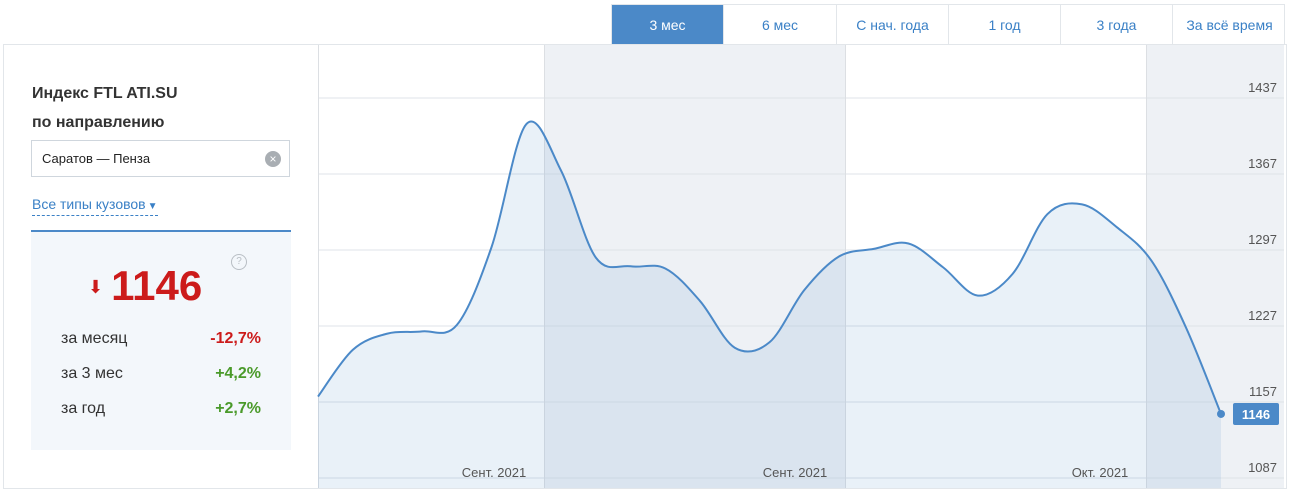 Image resolution: width=1291 pixels, height=496 pixels. I want to click on stat-value: -12,7%, so click(235, 338).